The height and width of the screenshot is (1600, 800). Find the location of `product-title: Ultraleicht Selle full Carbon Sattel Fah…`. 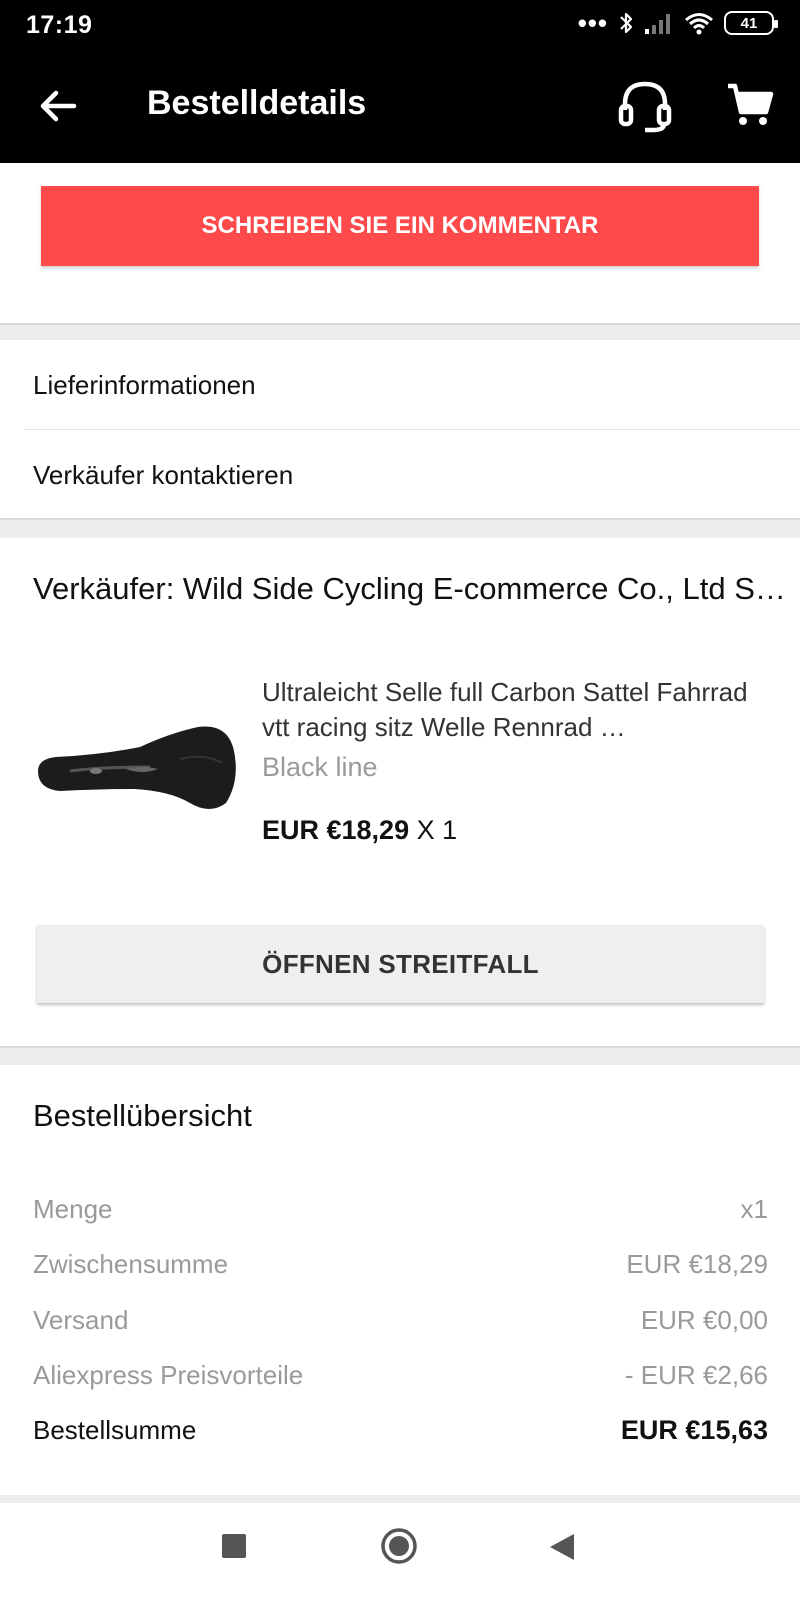

product-title: Ultraleicht Selle full Carbon Sattel Fah… is located at coordinates (517, 710).